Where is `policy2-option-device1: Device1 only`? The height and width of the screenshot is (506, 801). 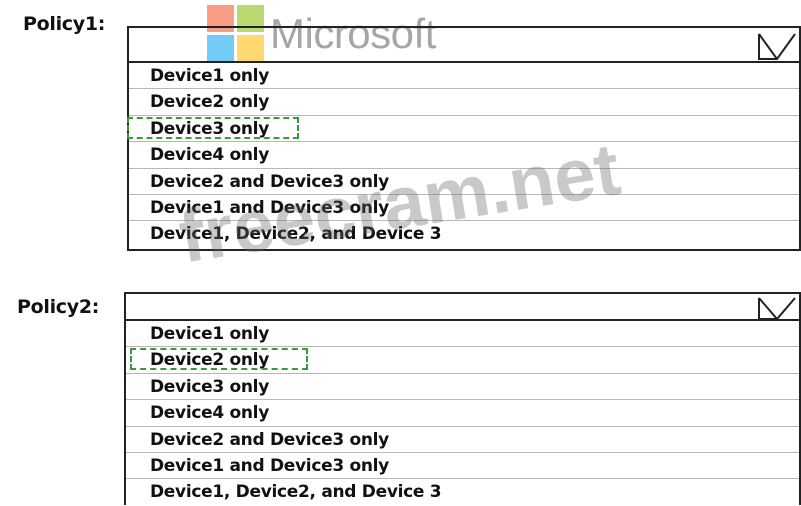
policy2-option-device1: Device1 only is located at coordinates (462, 334).